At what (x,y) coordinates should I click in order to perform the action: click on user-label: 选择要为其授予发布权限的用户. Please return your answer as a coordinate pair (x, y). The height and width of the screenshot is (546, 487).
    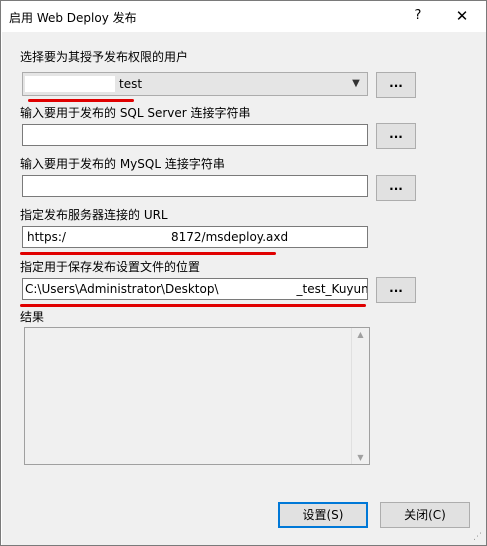
    Looking at the image, I should click on (104, 57).